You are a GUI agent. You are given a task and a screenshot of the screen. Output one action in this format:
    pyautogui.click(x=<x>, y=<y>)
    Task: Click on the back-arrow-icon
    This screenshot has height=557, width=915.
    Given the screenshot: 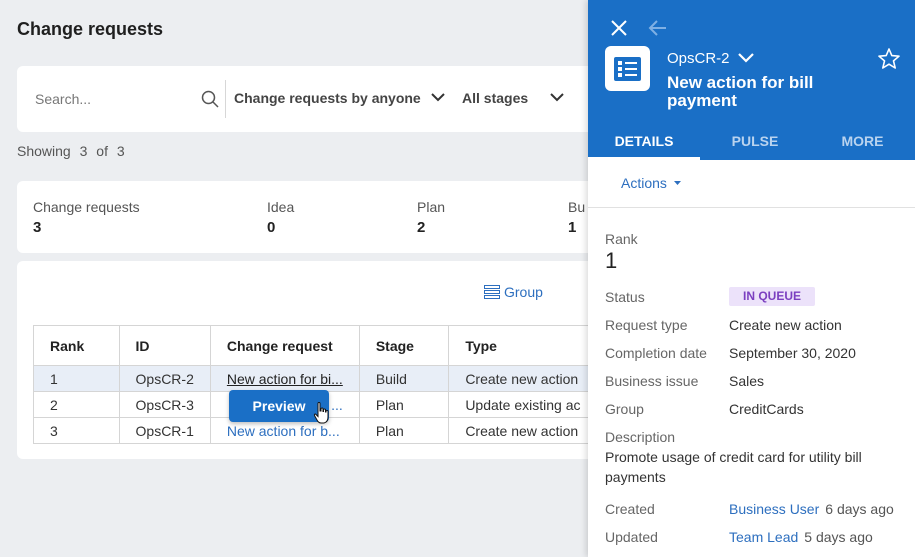 What is the action you would take?
    pyautogui.click(x=657, y=28)
    